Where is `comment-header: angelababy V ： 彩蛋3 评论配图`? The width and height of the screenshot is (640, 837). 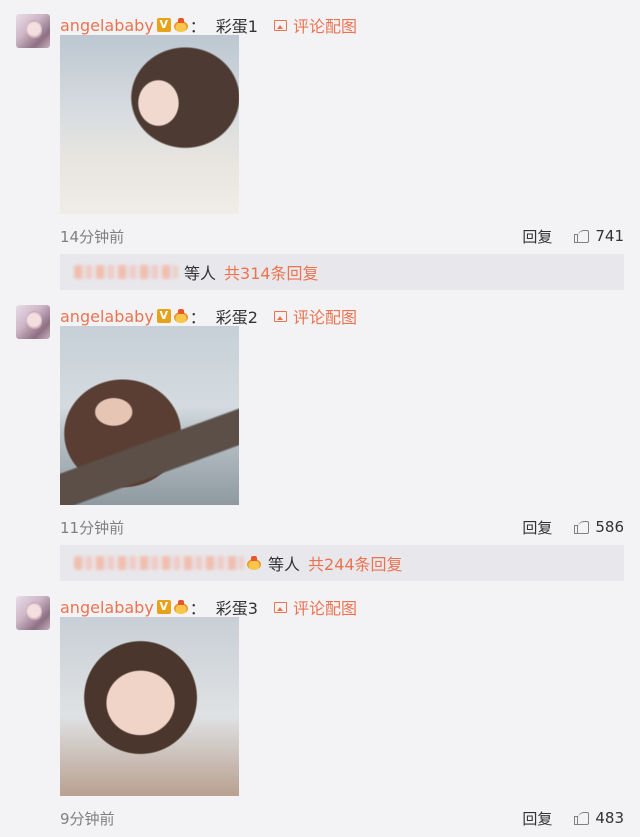 comment-header: angelababy V ： 彩蛋3 评论配图 is located at coordinates (208, 607).